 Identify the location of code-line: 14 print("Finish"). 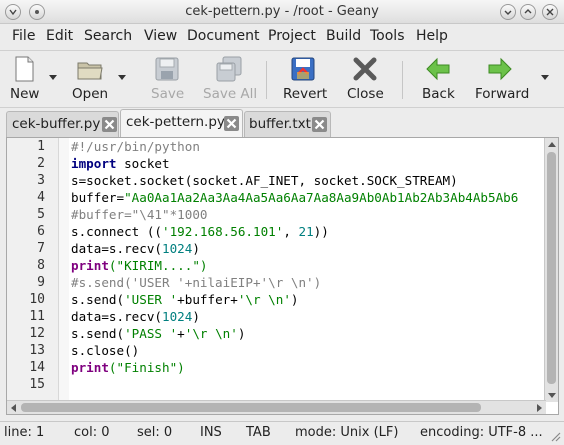
(277, 368).